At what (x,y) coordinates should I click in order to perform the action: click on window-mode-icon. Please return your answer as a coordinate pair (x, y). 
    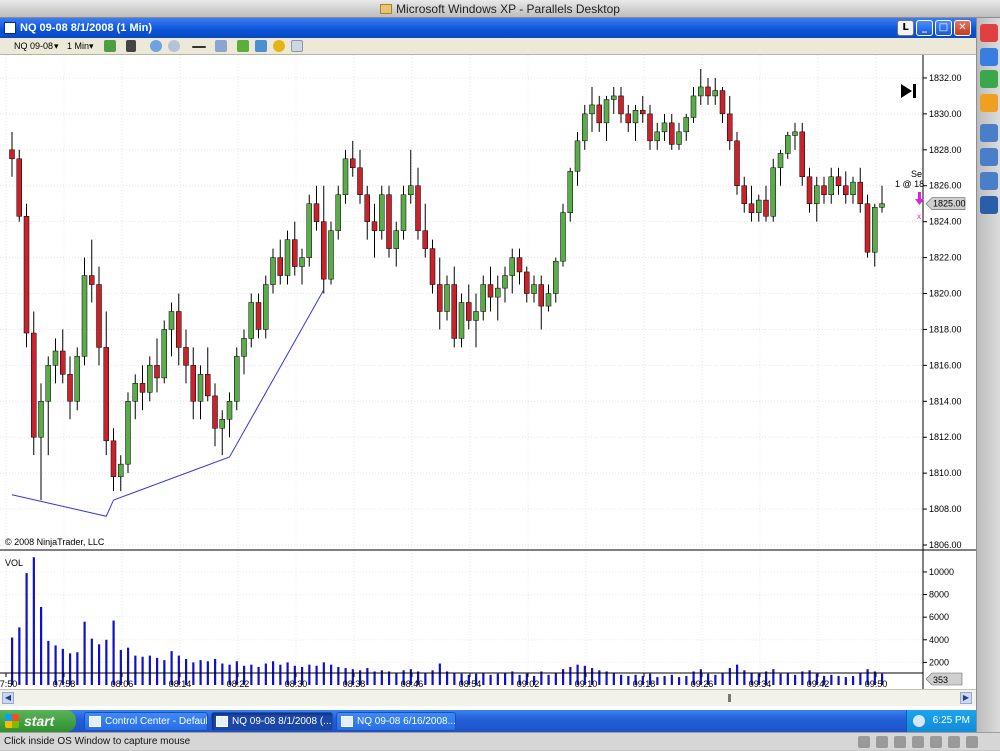
    Looking at the image, I should click on (989, 133).